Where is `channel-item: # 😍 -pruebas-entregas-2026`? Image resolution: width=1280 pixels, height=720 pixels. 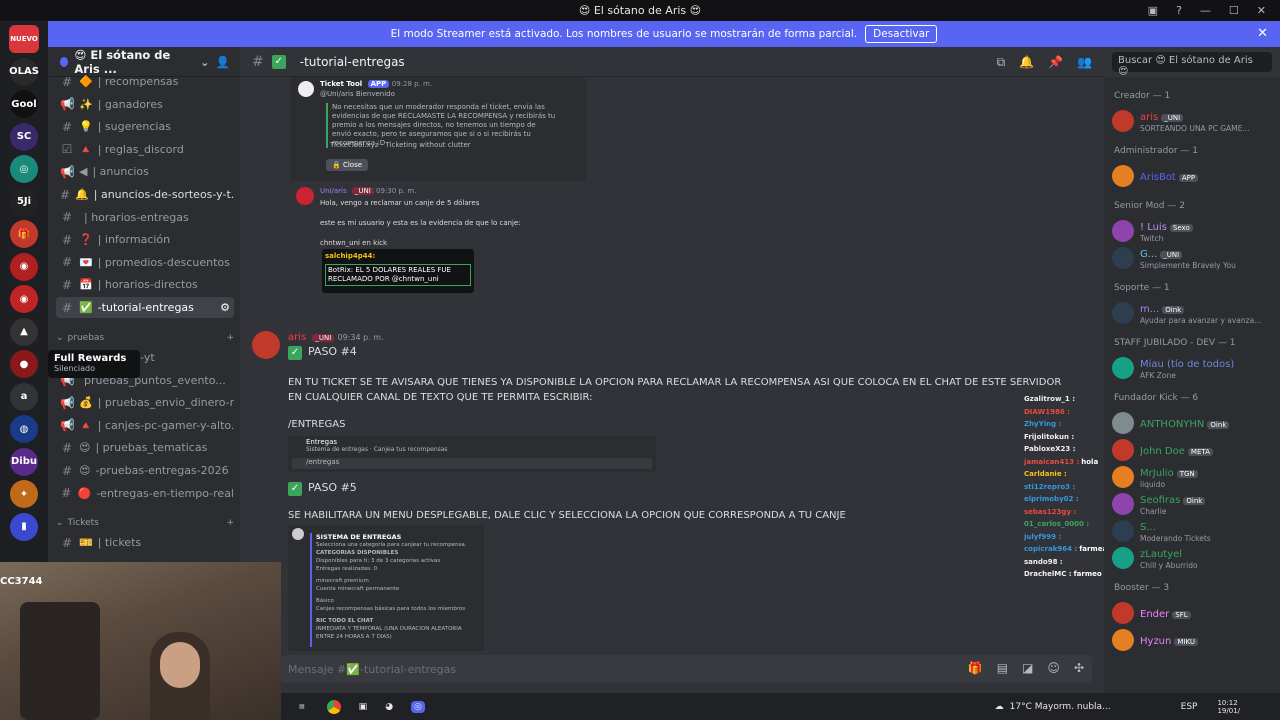 channel-item: # 😍 -pruebas-entregas-2026 is located at coordinates (145, 470).